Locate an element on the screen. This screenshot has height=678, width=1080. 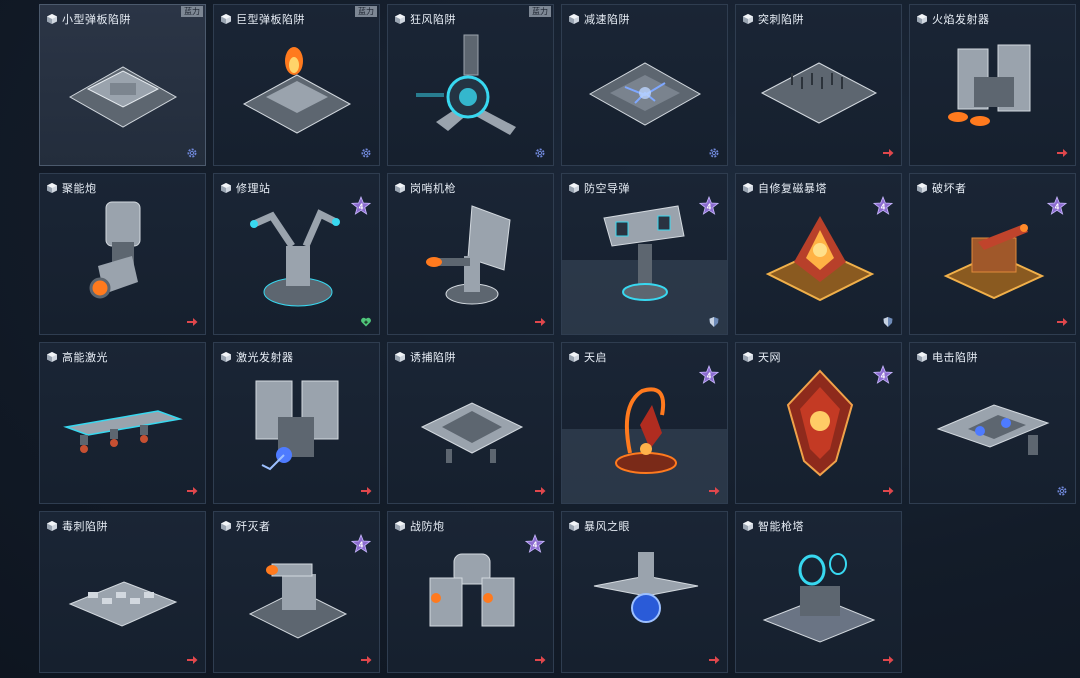
trap-card: 电击陷阱 is located at coordinates (992, 423).